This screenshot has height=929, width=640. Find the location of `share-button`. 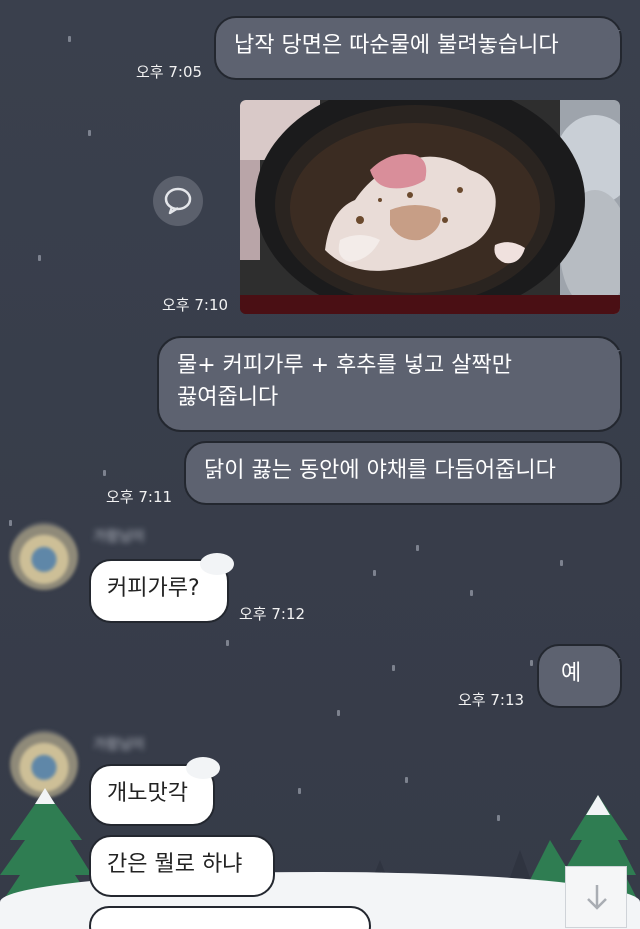

share-button is located at coordinates (178, 201).